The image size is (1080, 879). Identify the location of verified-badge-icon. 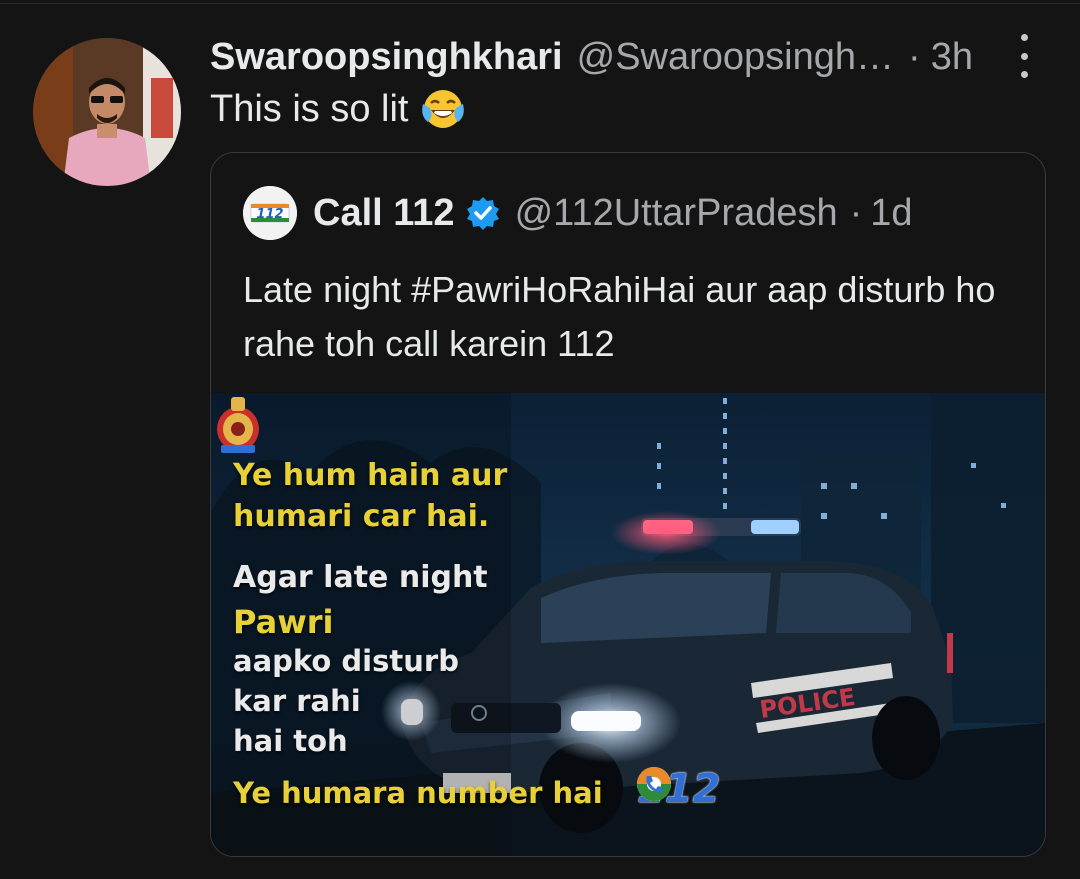
(482, 213).